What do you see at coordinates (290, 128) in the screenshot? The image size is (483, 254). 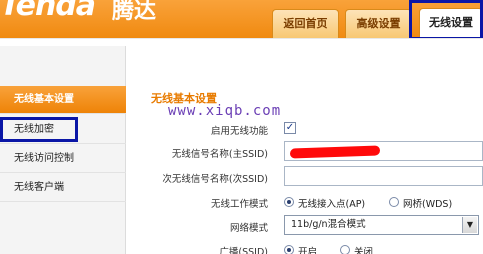 I see `enable-wireless-checkbox: ✓` at bounding box center [290, 128].